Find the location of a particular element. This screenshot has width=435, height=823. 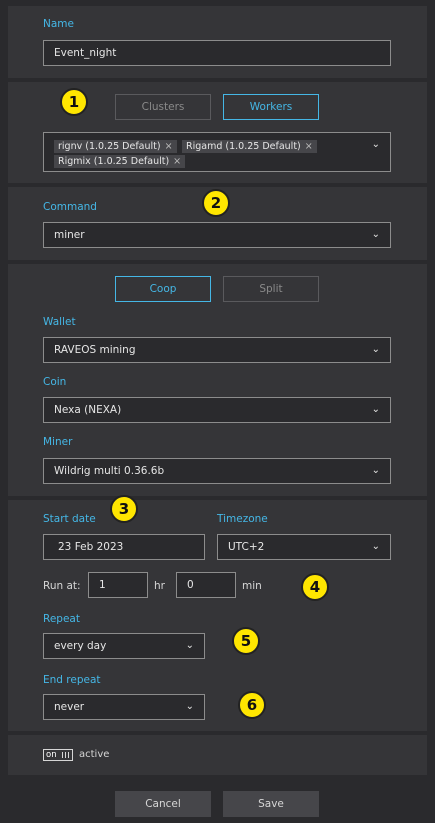

worker-tag-label: Rigamd (1.0.25 Default) is located at coordinates (243, 146).